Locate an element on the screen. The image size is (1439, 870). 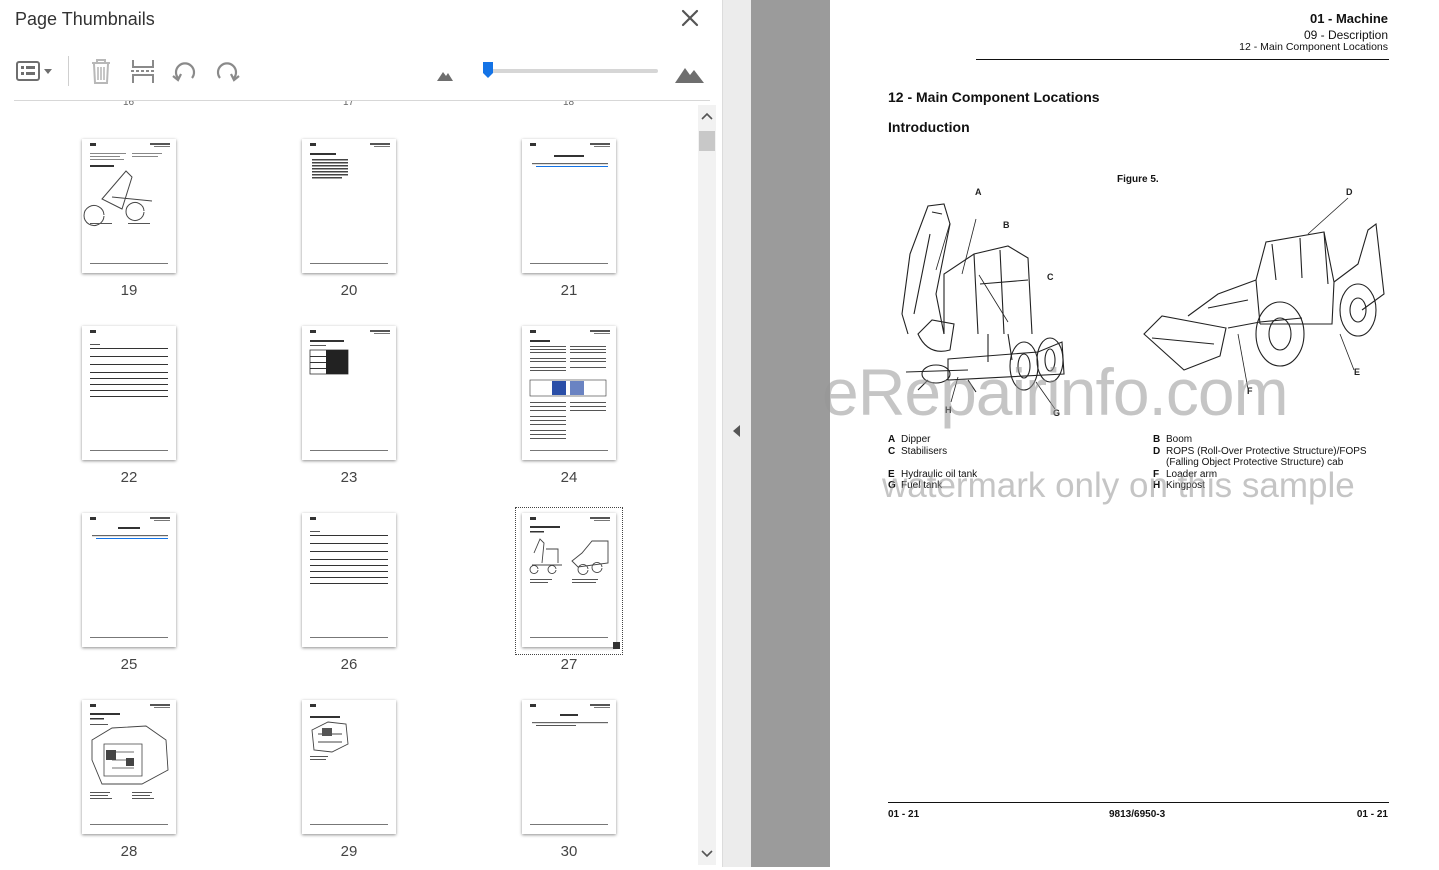
legend-item: B Boom is located at coordinates (1173, 439).